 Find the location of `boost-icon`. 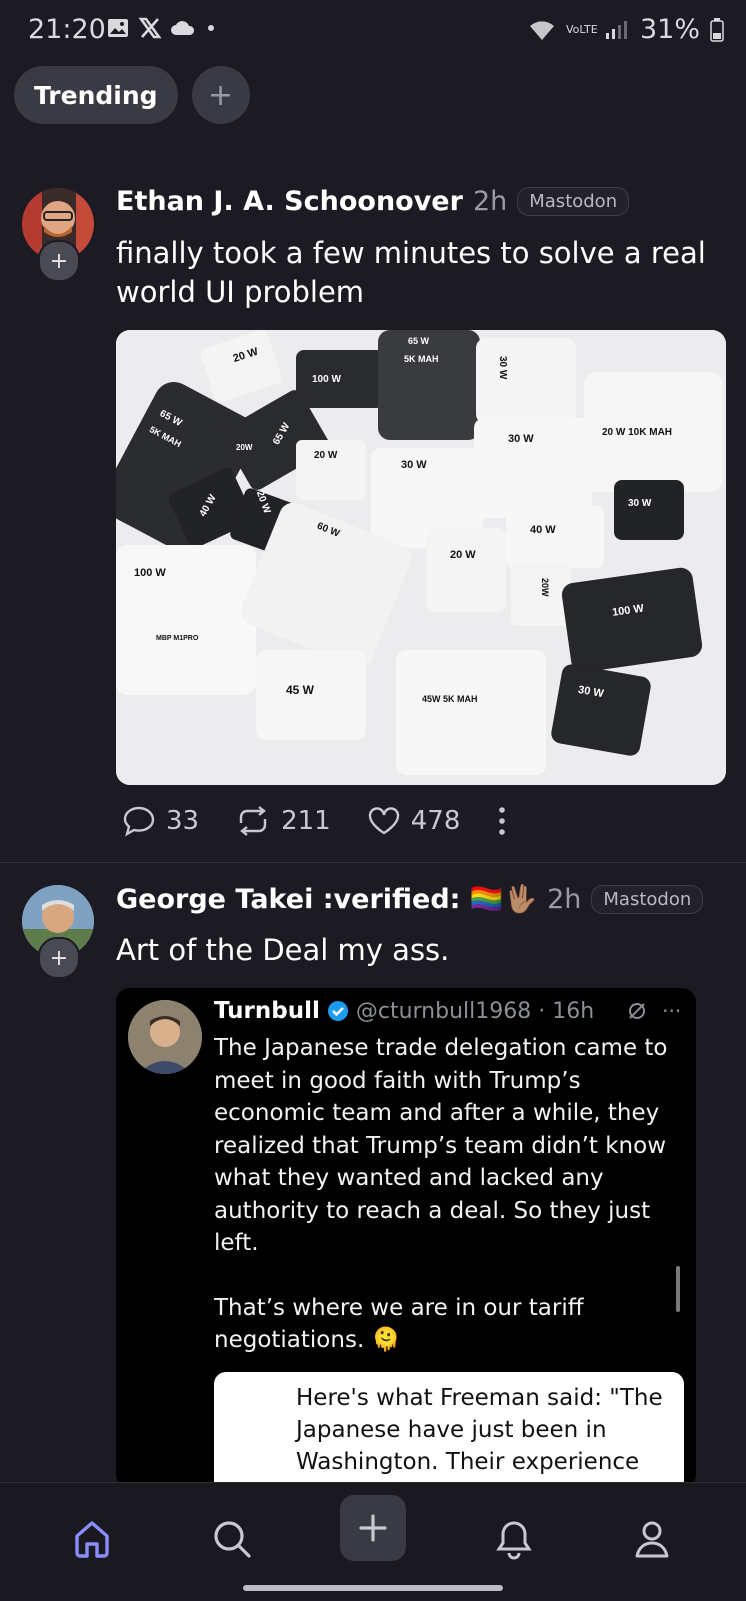

boost-icon is located at coordinates (253, 821).